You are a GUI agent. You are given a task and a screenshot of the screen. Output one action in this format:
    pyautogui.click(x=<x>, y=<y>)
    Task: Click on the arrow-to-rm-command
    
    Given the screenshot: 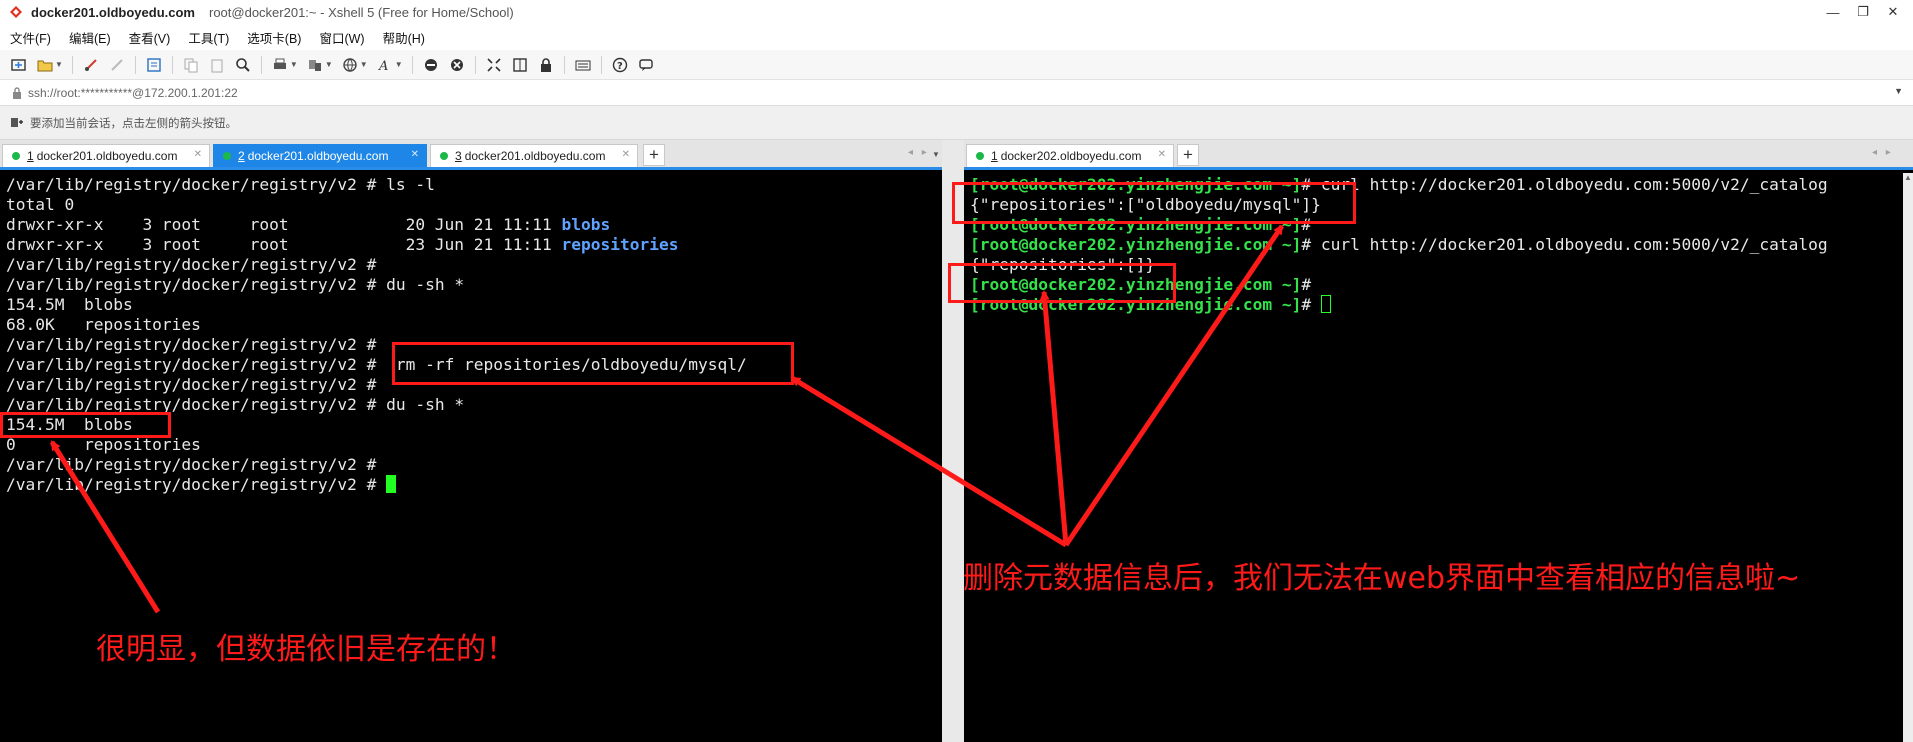 What is the action you would take?
    pyautogui.click(x=929, y=461)
    